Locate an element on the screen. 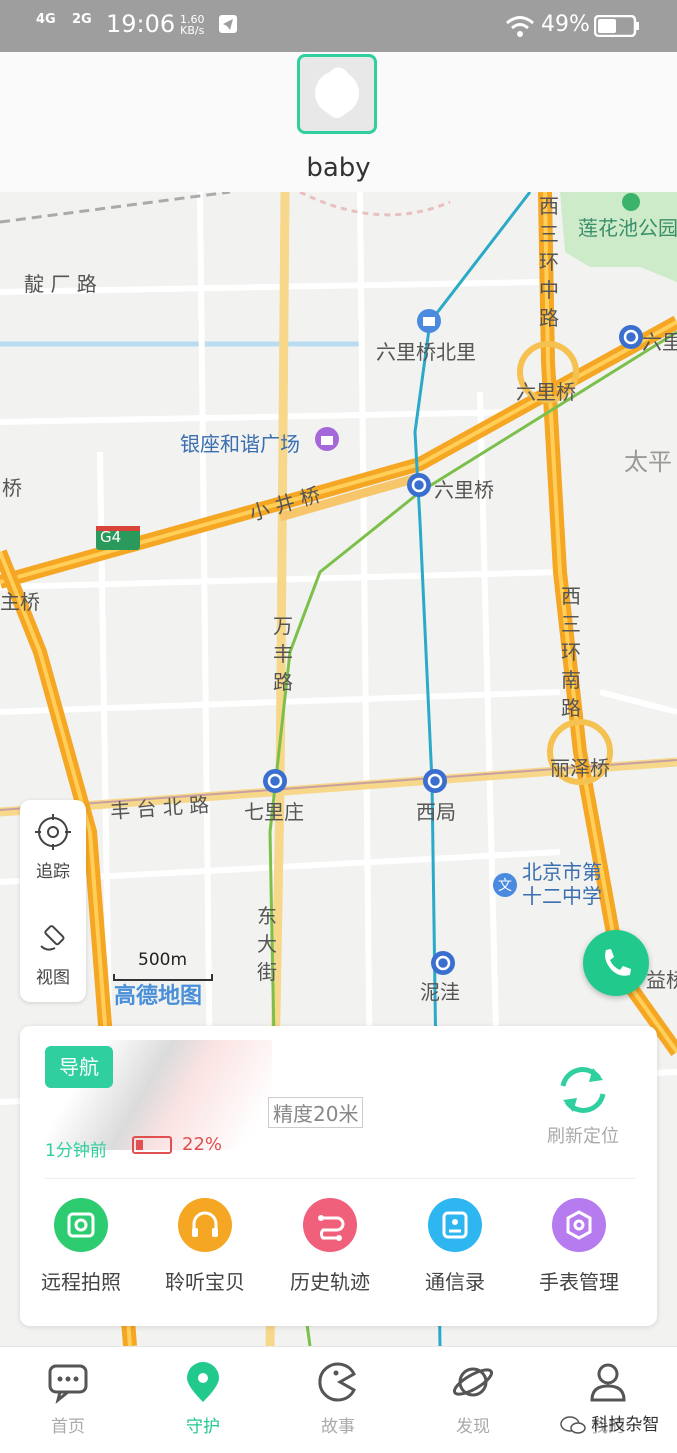  track-label: 追踪 is located at coordinates (53, 872).